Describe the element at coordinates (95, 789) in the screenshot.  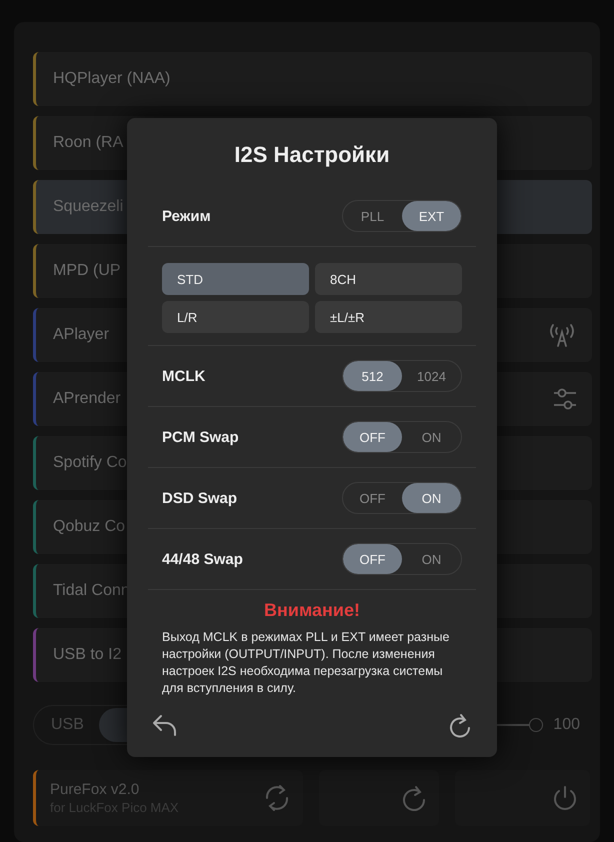
I see `device-name: PureFox v2.0` at that location.